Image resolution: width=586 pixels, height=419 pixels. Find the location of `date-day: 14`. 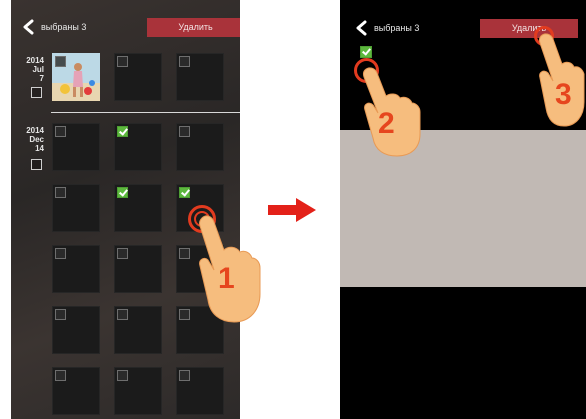

date-day: 14 is located at coordinates (39, 148).